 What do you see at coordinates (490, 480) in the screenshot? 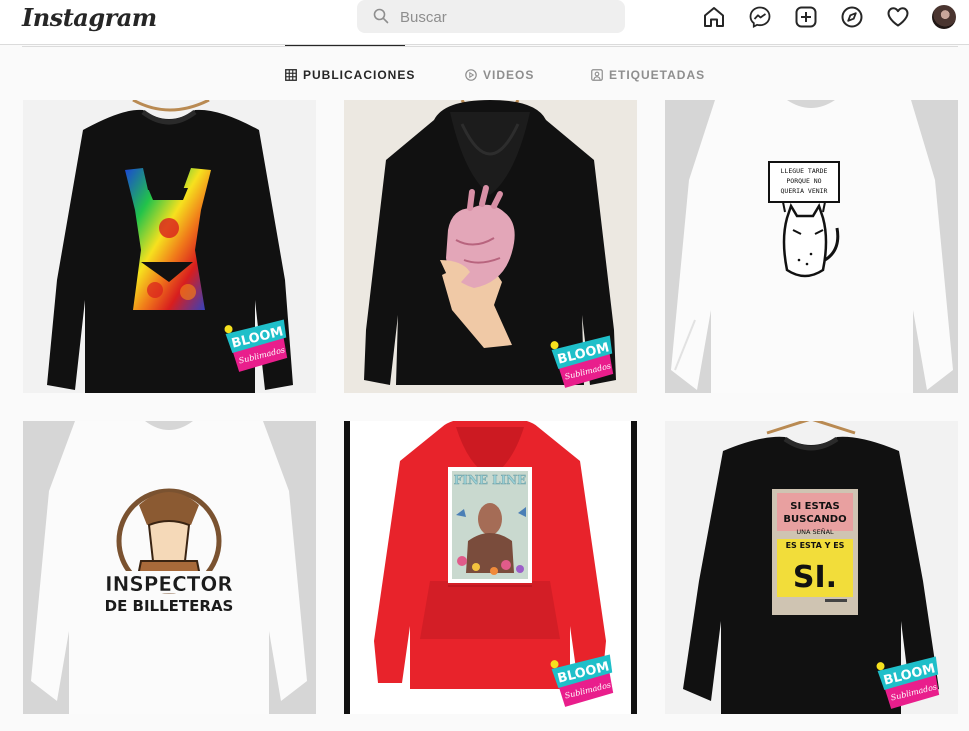
I see `print-title: FINE LINE` at bounding box center [490, 480].